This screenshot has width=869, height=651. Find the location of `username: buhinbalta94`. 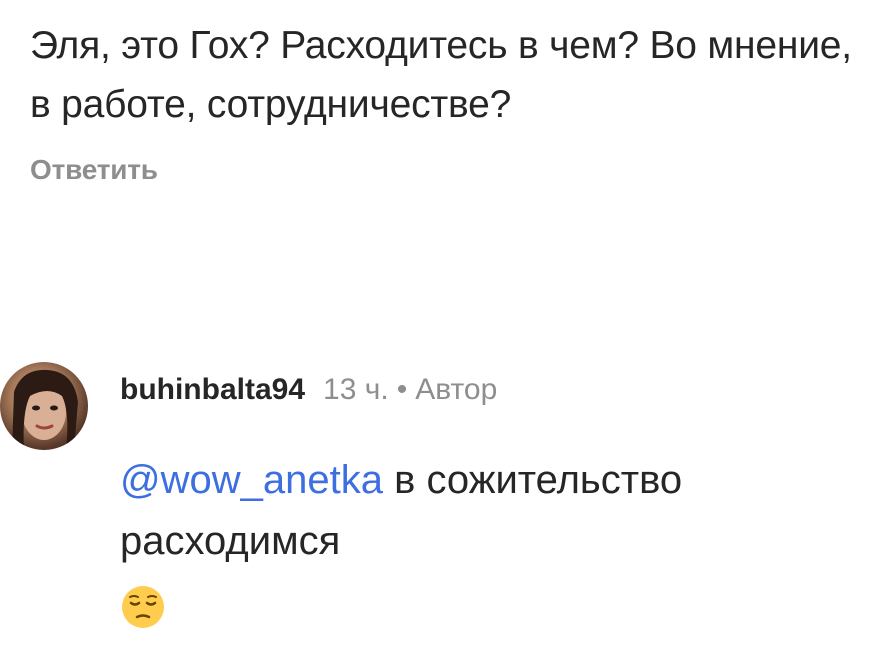

username: buhinbalta94 is located at coordinates (212, 389).